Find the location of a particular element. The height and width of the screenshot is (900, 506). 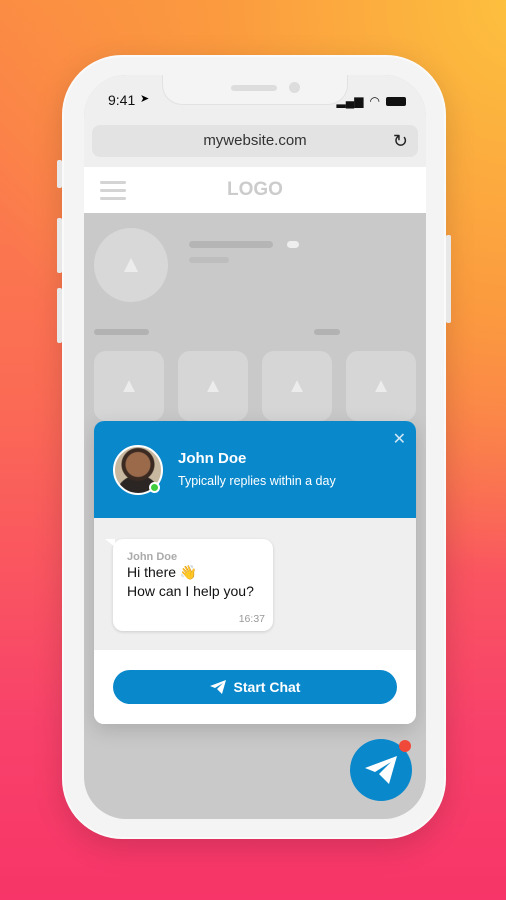

start-chat-label: Start Chat is located at coordinates (267, 687).